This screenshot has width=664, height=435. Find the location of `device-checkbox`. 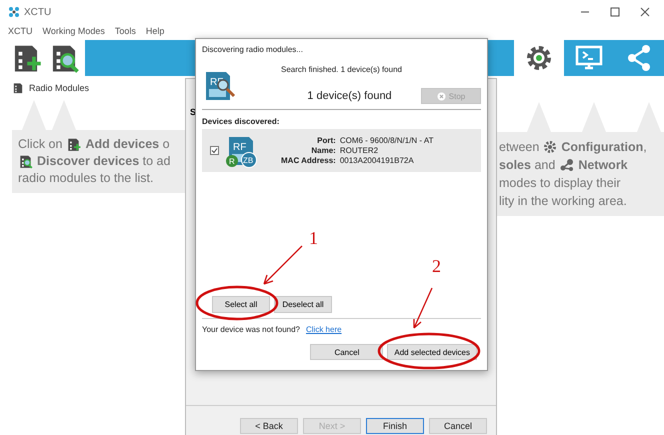

device-checkbox is located at coordinates (214, 150).